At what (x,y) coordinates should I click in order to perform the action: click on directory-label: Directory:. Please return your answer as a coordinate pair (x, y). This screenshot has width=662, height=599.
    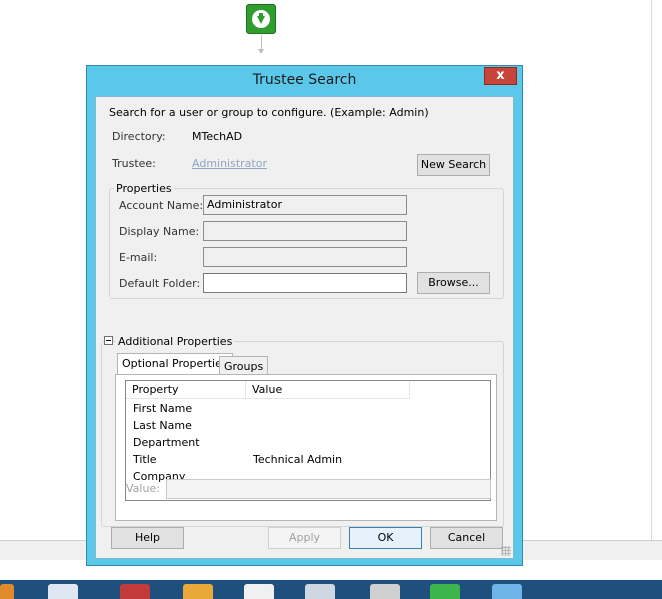
    Looking at the image, I should click on (139, 136).